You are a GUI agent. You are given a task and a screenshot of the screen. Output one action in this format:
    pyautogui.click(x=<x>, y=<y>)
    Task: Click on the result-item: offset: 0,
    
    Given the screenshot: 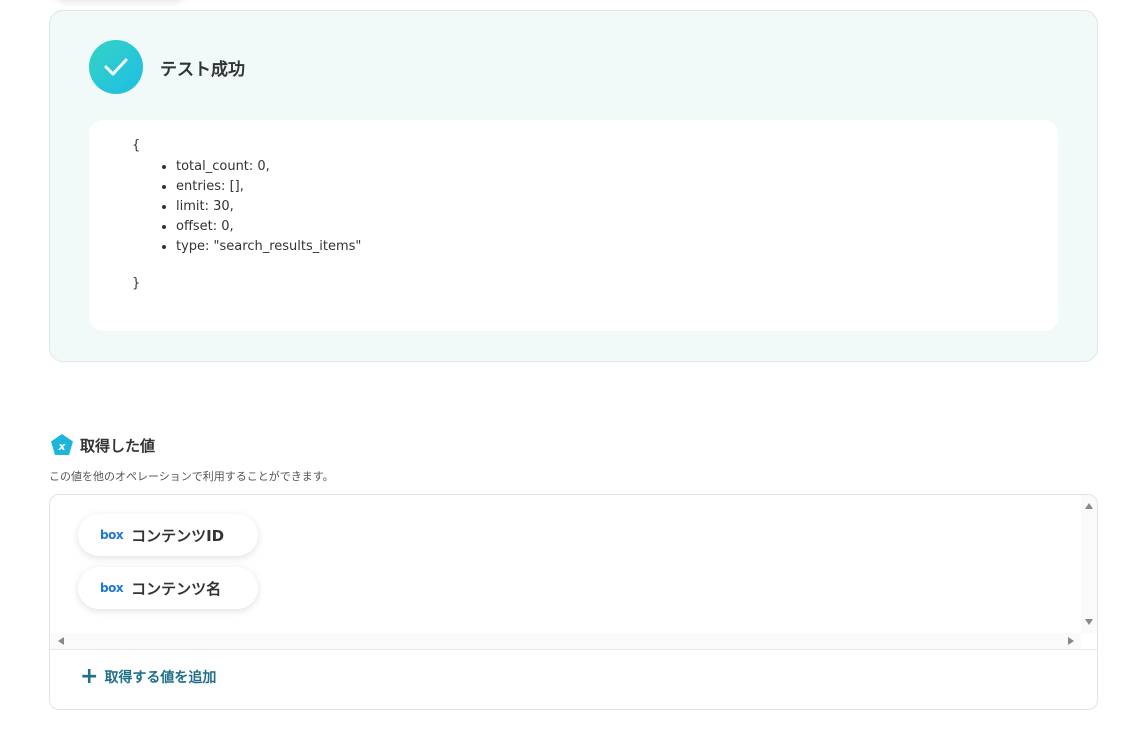 What is the action you would take?
    pyautogui.click(x=268, y=227)
    